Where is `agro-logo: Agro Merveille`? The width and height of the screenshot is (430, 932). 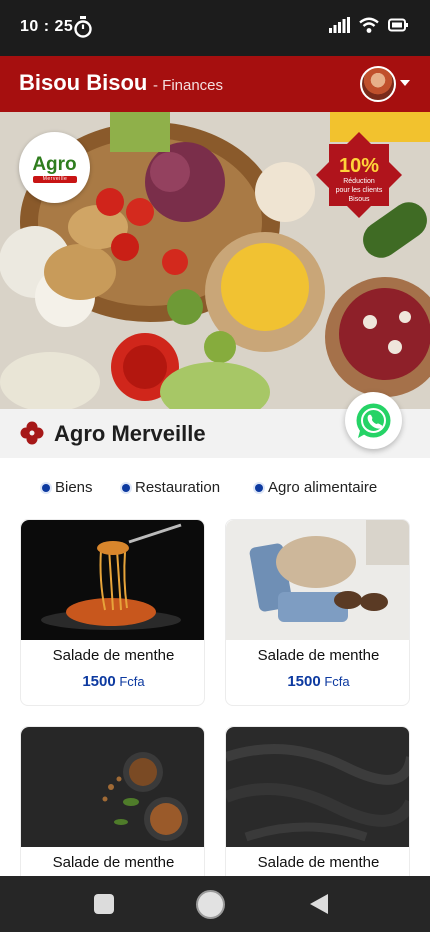
agro-logo: Agro Merveille is located at coordinates (54, 167).